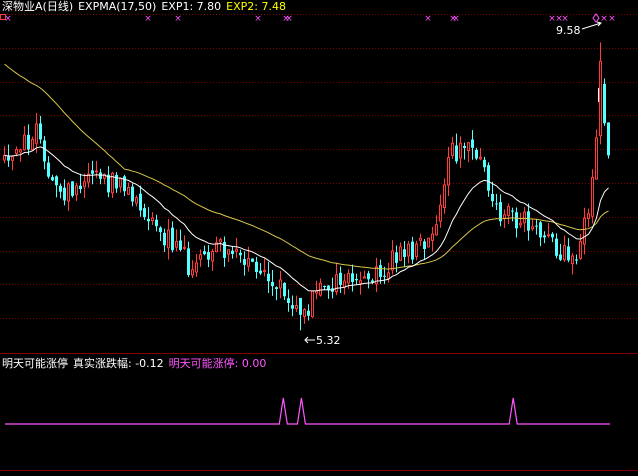  What do you see at coordinates (191, 6) in the screenshot?
I see `exp1-value: EXP1: 7.80` at bounding box center [191, 6].